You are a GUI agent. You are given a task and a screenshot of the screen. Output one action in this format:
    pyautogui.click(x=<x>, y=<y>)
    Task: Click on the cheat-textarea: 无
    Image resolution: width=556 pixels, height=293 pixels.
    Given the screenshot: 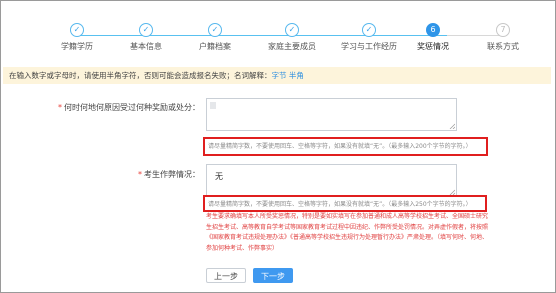 What is the action you would take?
    pyautogui.click(x=331, y=180)
    